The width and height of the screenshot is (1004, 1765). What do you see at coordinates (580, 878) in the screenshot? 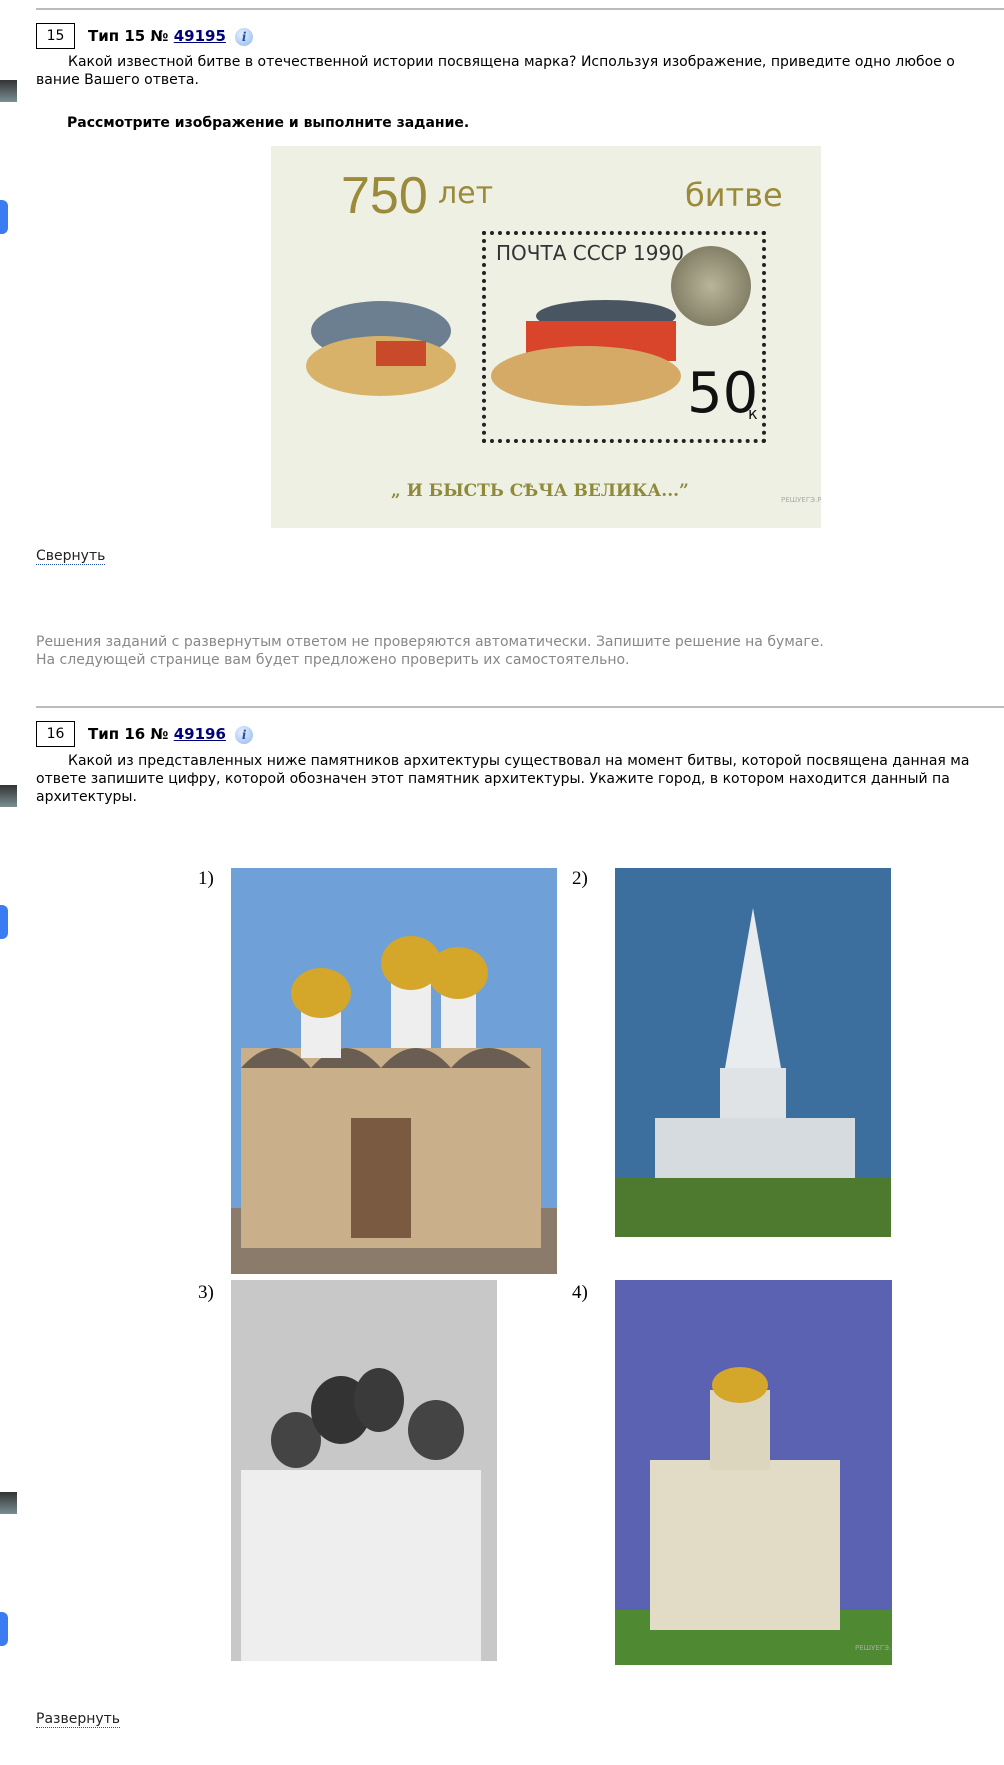
I see `option-label: 2)` at bounding box center [580, 878].